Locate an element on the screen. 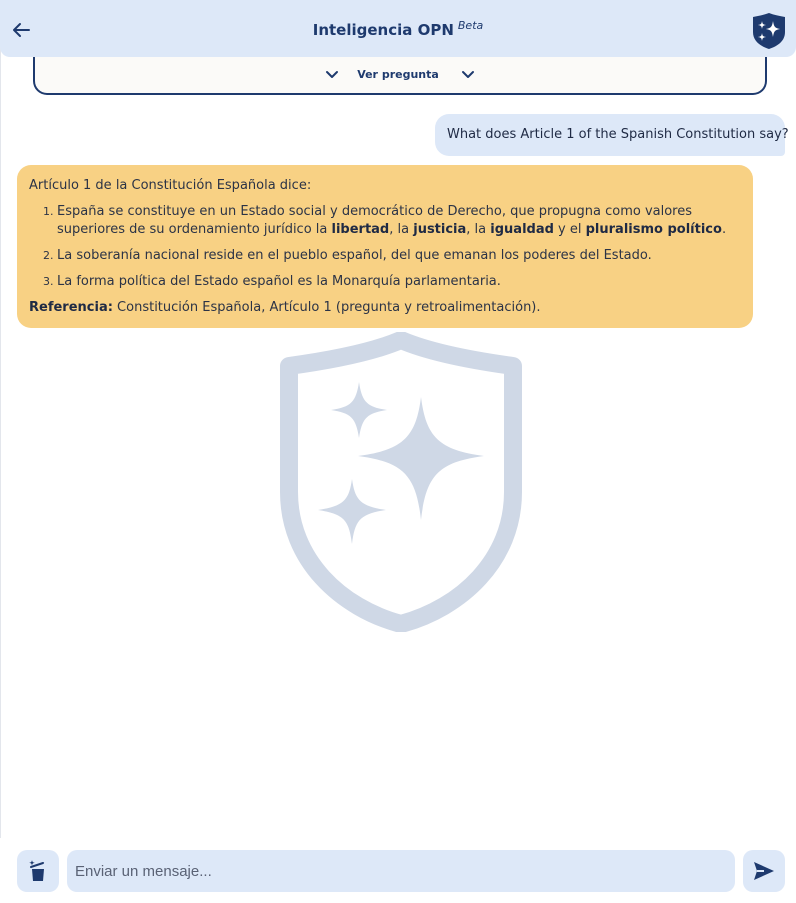 The width and height of the screenshot is (796, 903). app-header: Inteligencia OPN Beta is located at coordinates (398, 28).